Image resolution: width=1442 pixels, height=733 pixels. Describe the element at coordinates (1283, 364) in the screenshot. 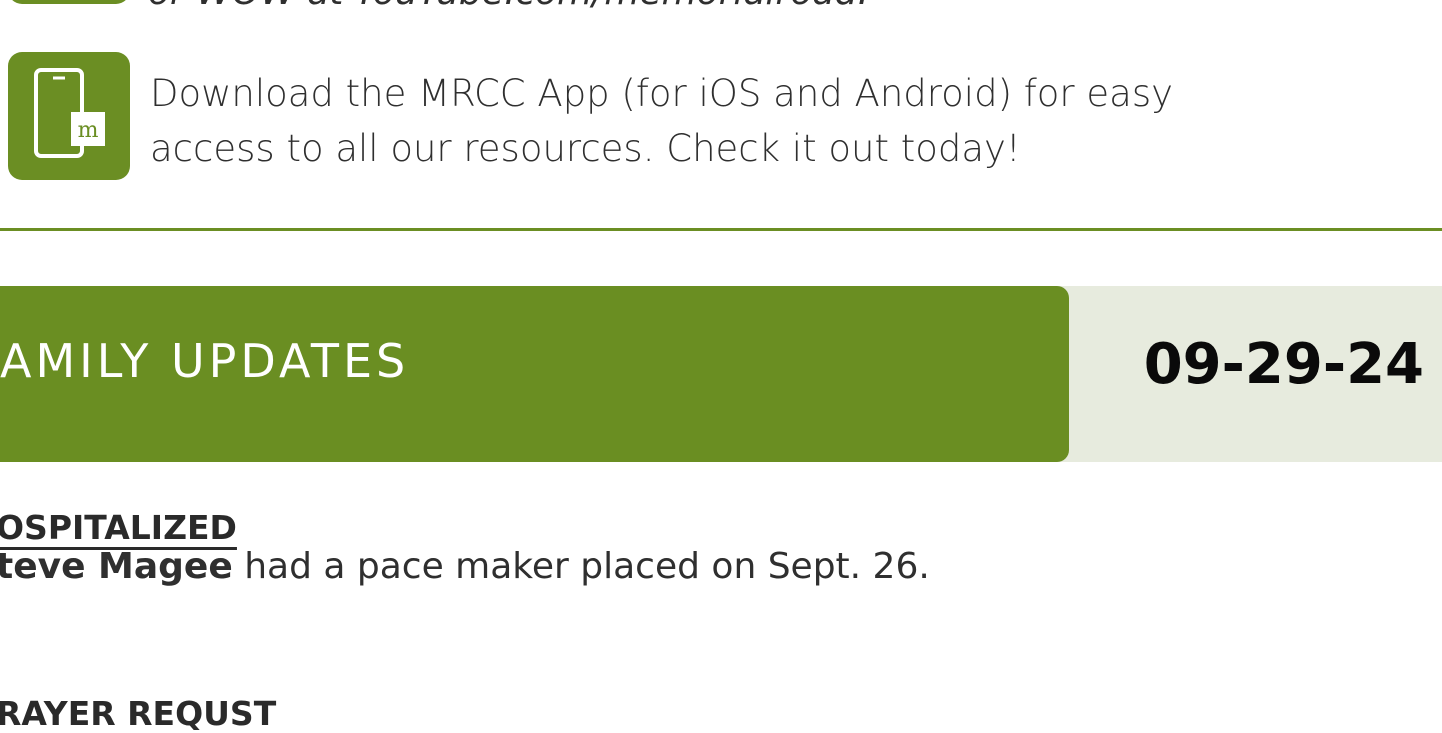

I see `banner-date: 09-29-24` at that location.